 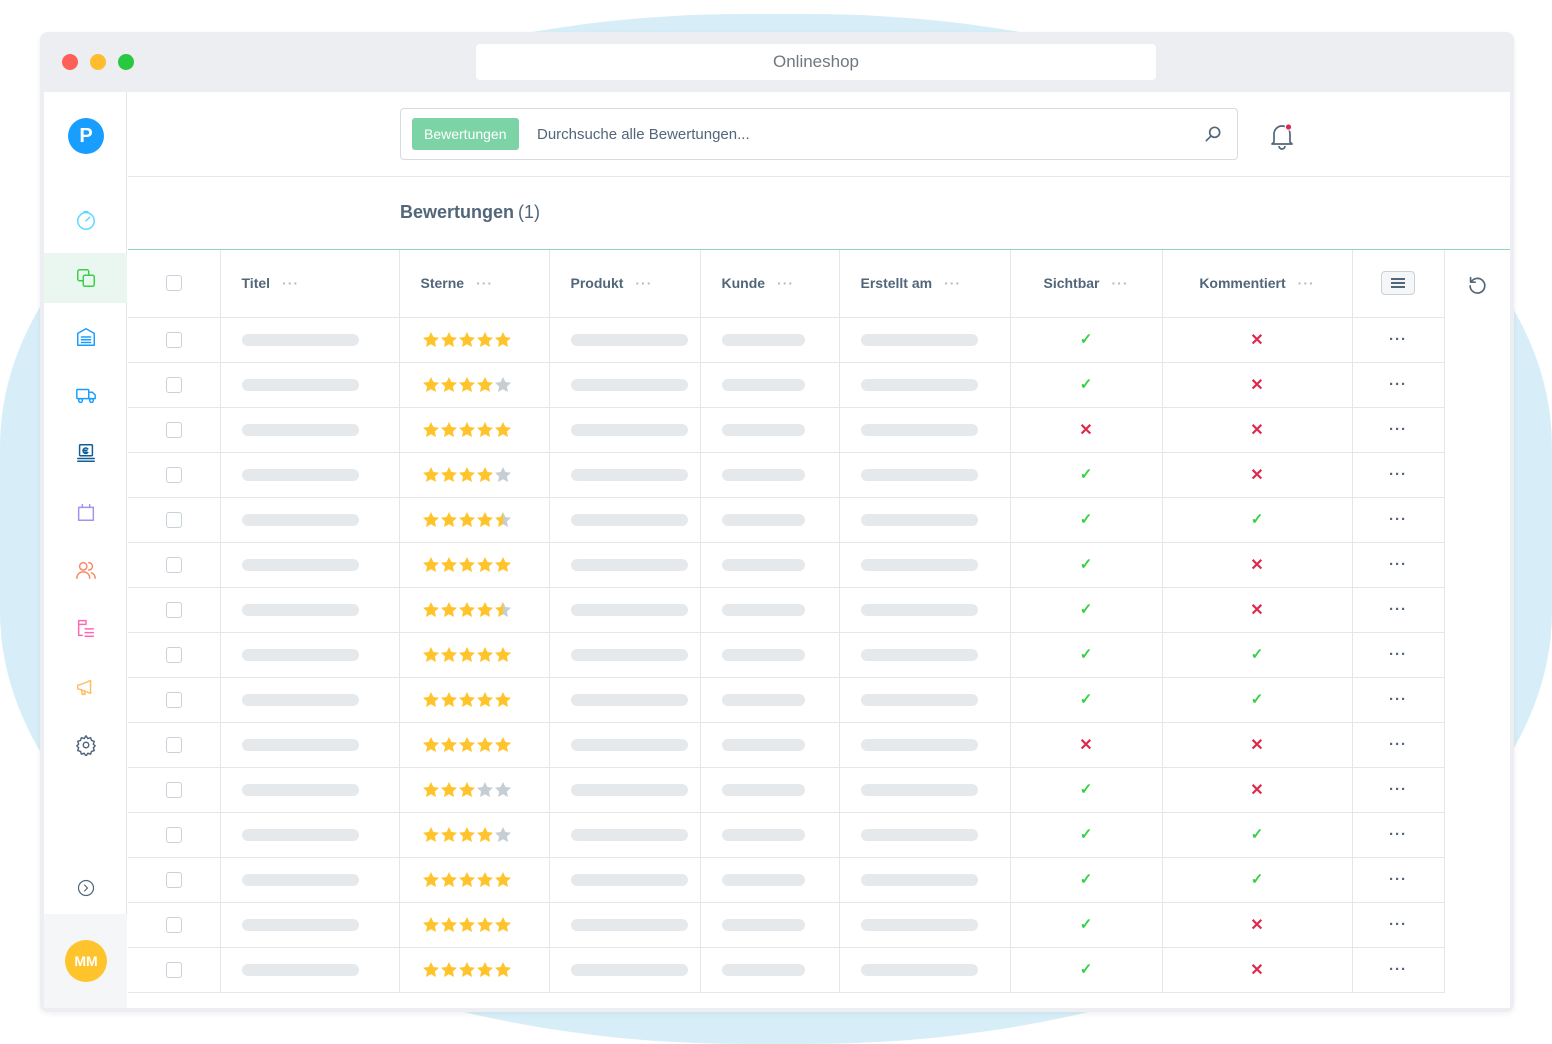 I want to click on titel-cell, so click(x=310, y=970).